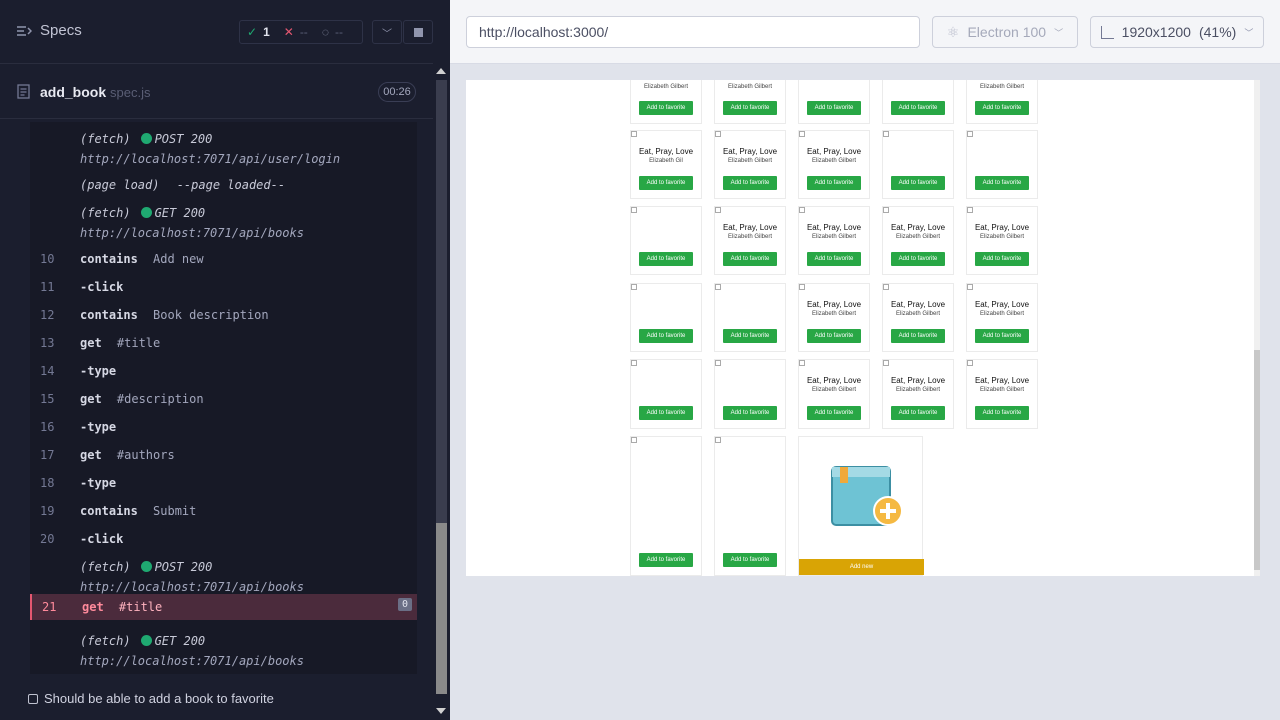 The height and width of the screenshot is (720, 1280). I want to click on failed-stat: ✕ --, so click(296, 32).